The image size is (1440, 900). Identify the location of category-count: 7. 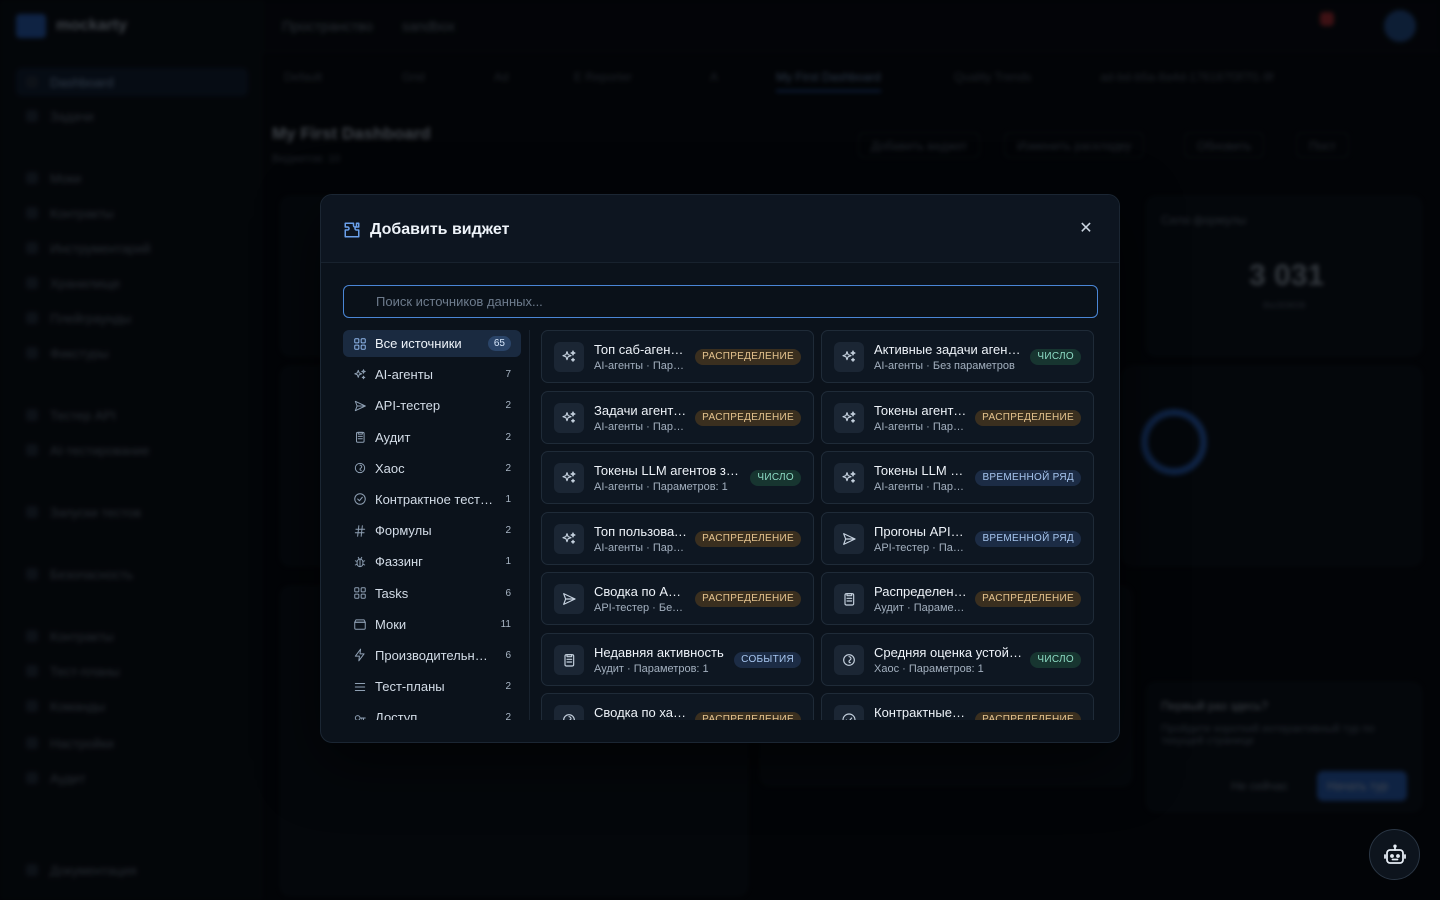
(508, 375).